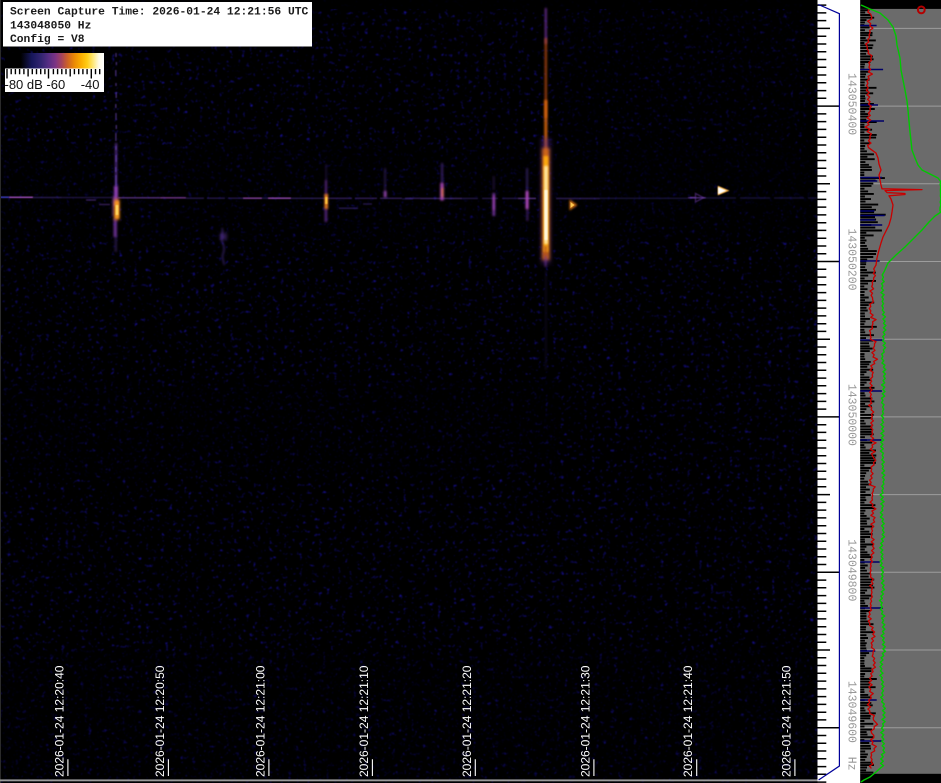 The image size is (941, 783). Describe the element at coordinates (90, 84) in the screenshot. I see `svg-text: -40` at that location.